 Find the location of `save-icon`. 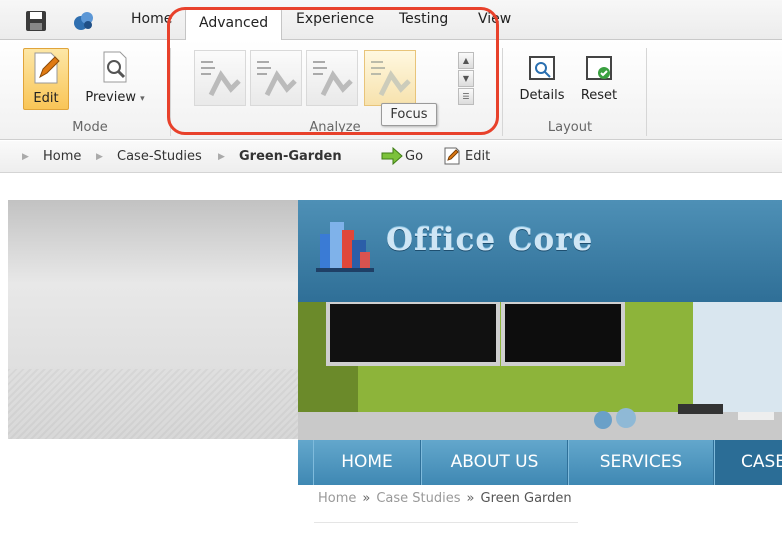

save-icon is located at coordinates (36, 21).